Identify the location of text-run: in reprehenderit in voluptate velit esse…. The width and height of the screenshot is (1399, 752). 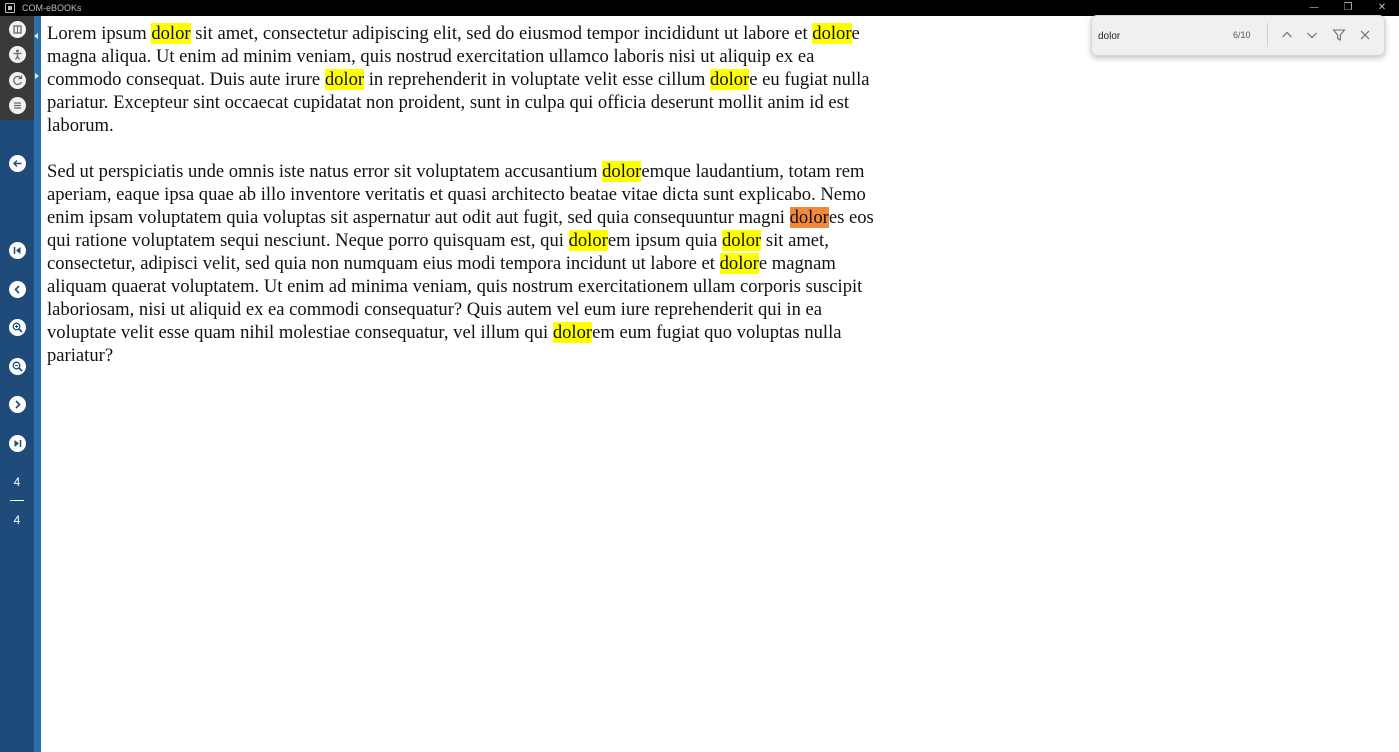
(537, 79).